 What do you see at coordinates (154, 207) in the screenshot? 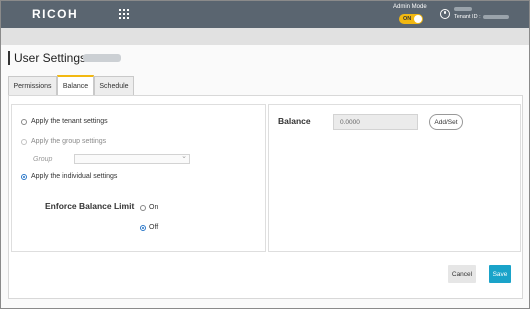
I see `enforce-on-label: On` at bounding box center [154, 207].